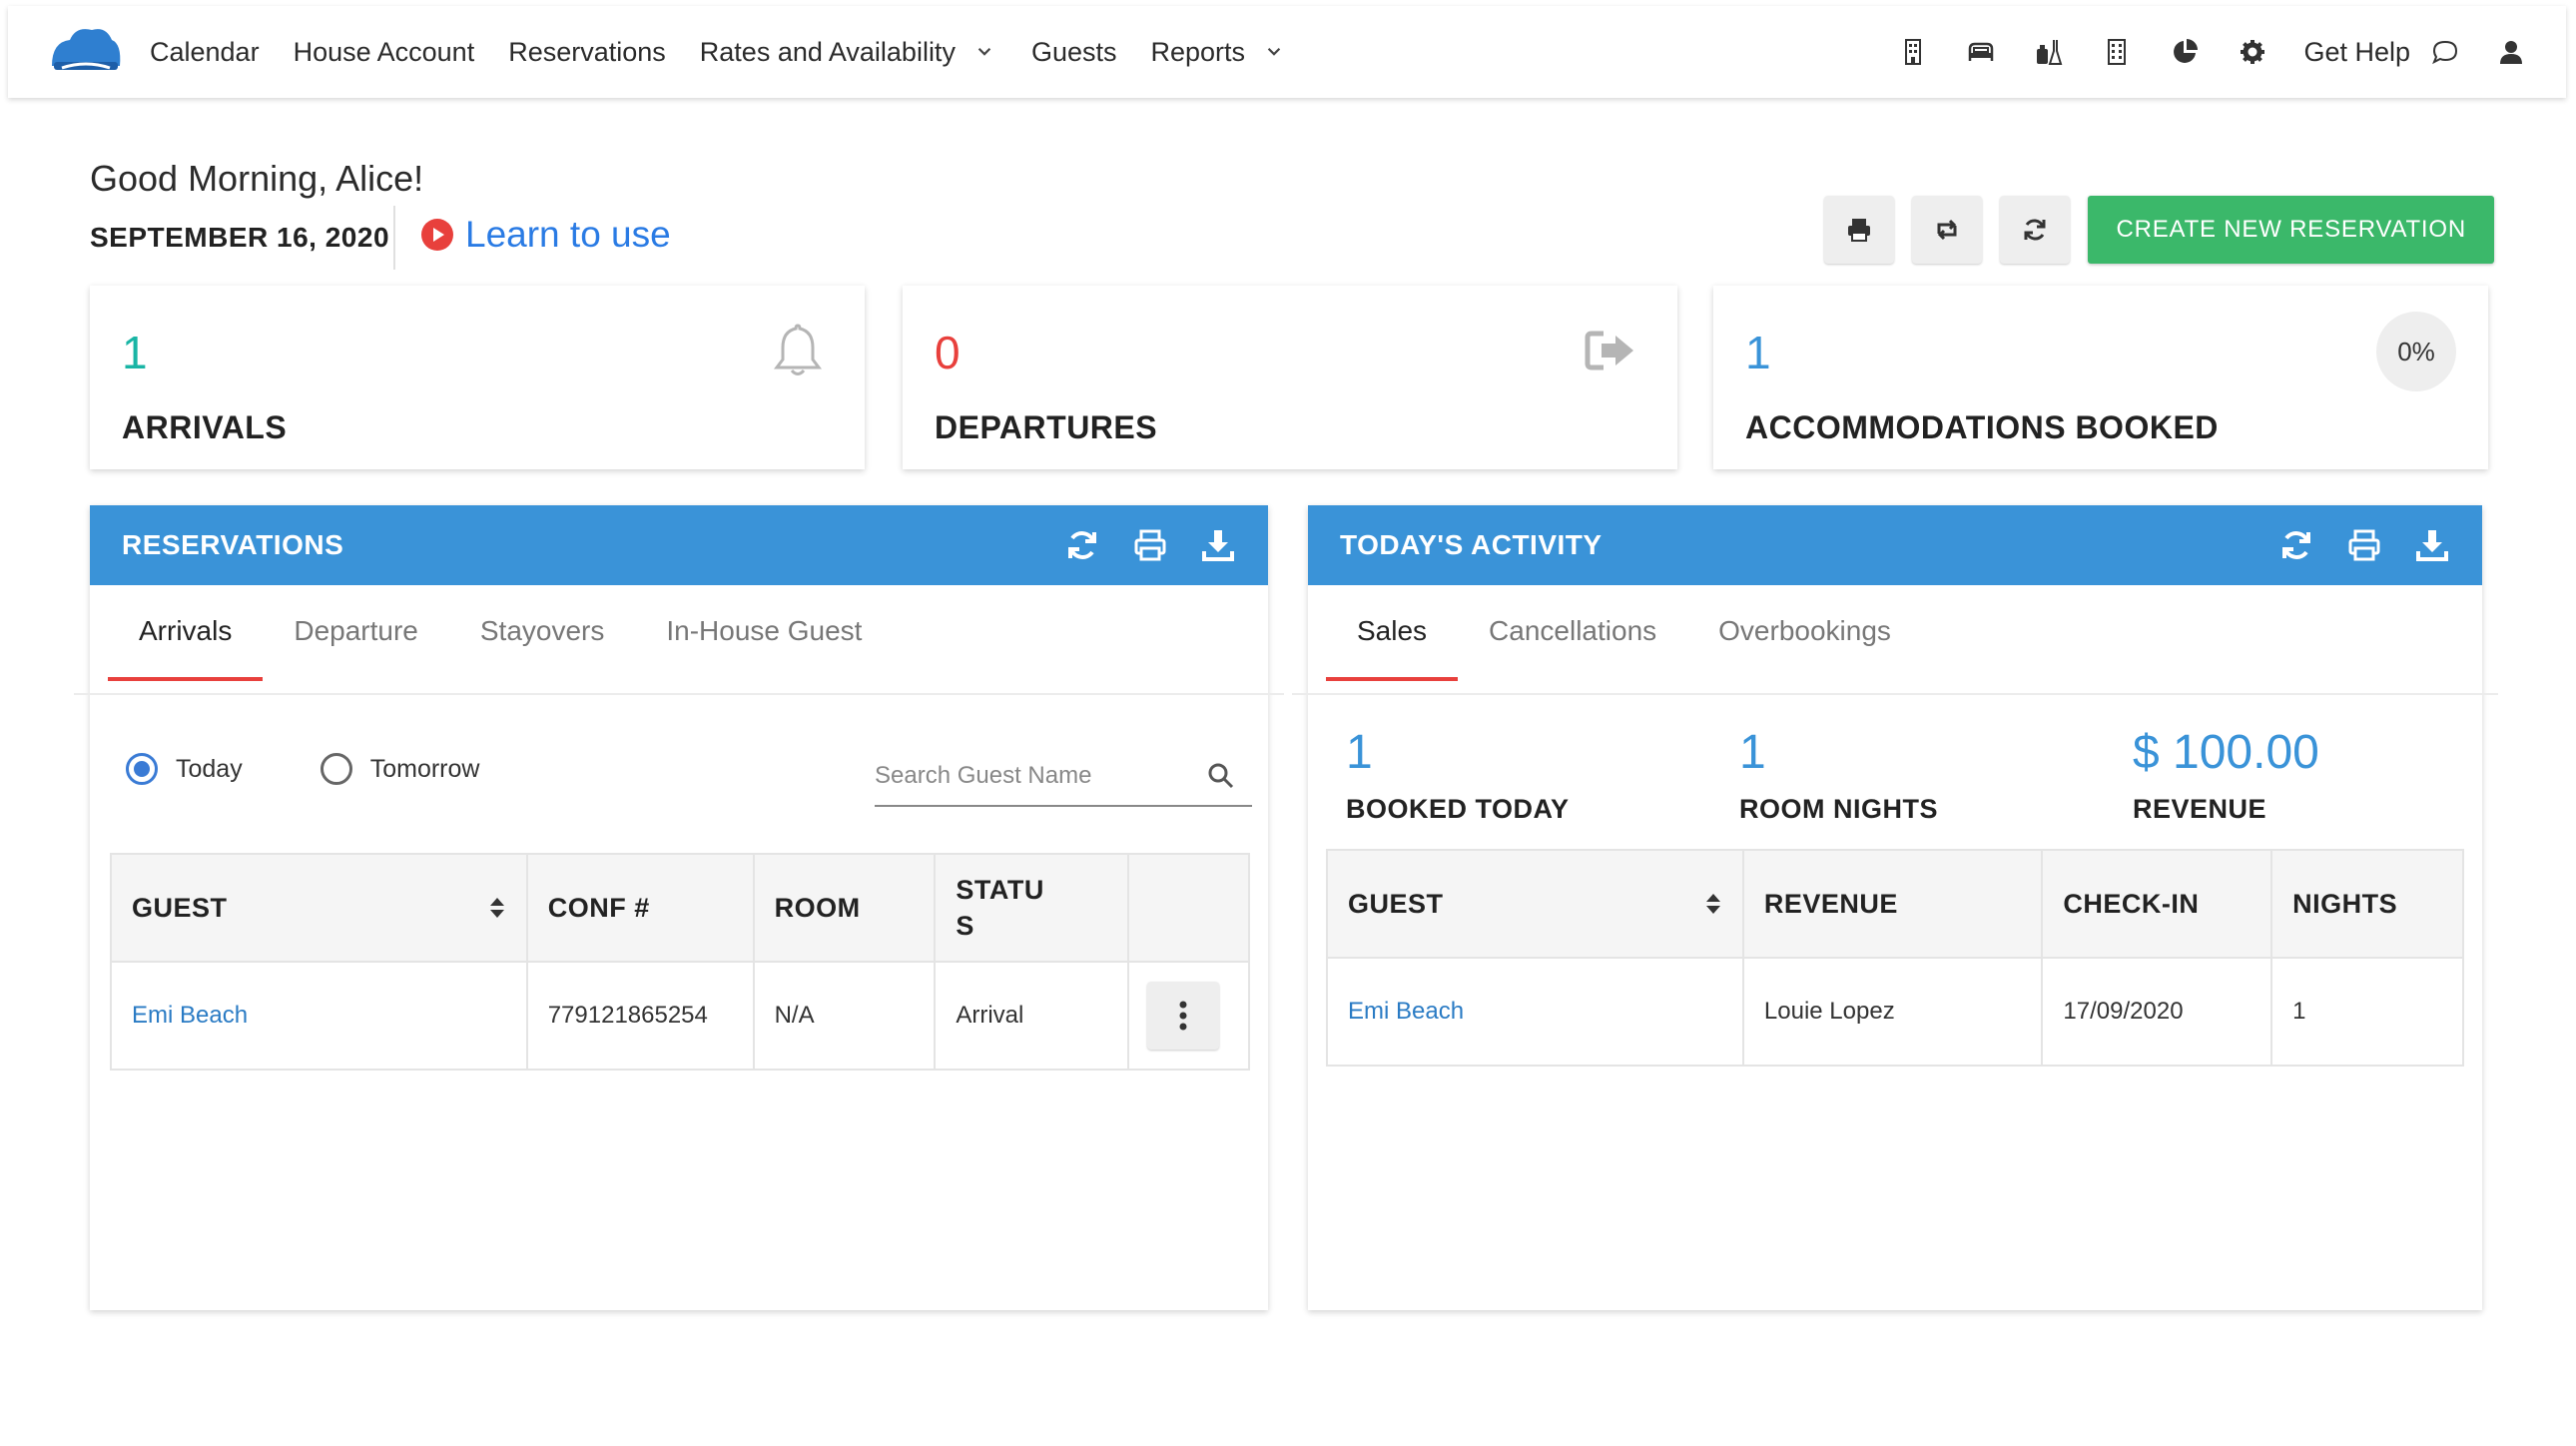  What do you see at coordinates (764, 648) in the screenshot?
I see `tab-in-house-guest: In-House Guest` at bounding box center [764, 648].